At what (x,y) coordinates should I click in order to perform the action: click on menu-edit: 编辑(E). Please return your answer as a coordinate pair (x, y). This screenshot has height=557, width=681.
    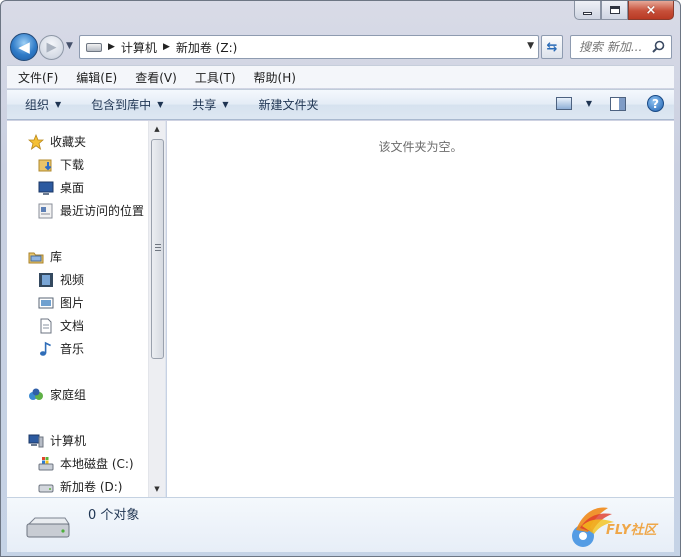
    Looking at the image, I should click on (94, 77).